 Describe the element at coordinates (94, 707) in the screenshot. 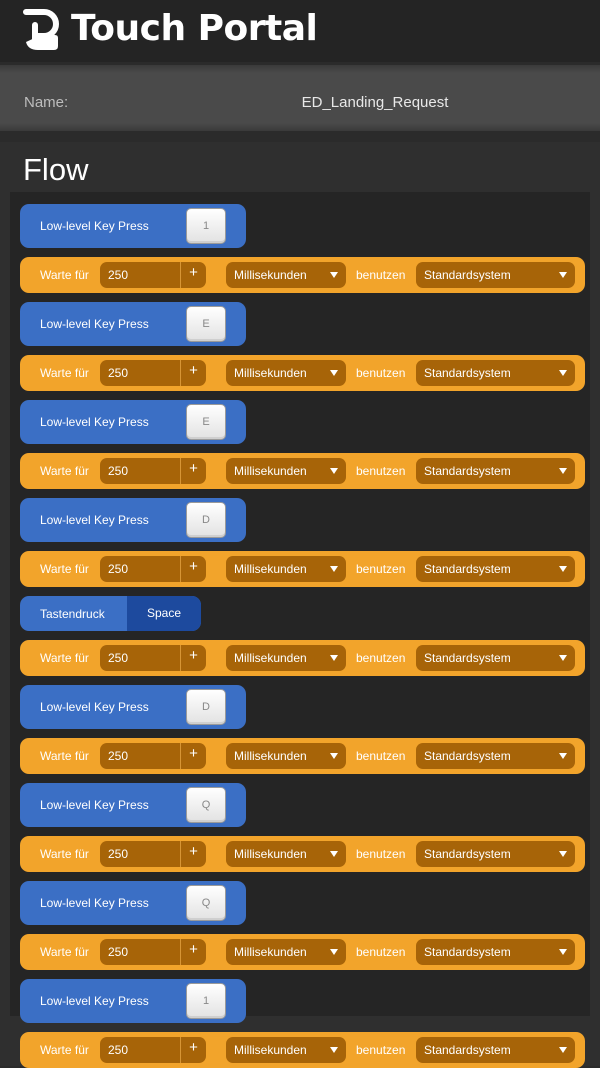

I see `action-label: Low-level Key Press` at that location.